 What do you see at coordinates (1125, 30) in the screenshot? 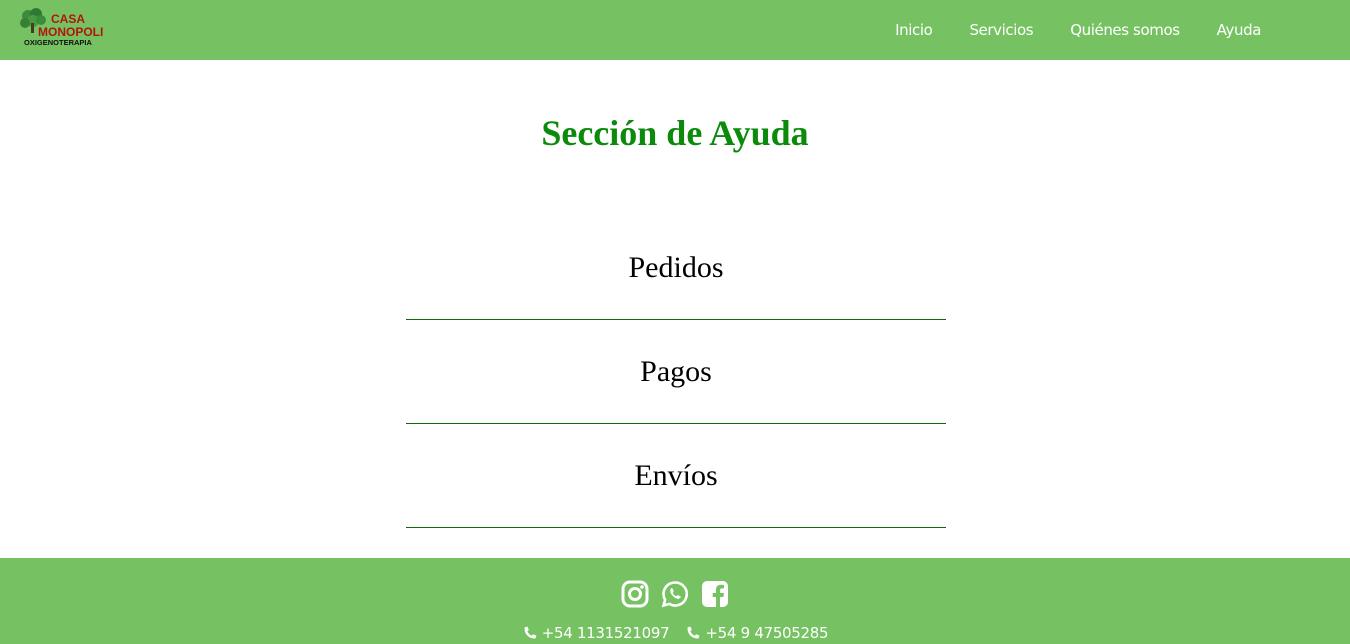
I see `nav-link-quienes-somos: Quiénes somos` at bounding box center [1125, 30].